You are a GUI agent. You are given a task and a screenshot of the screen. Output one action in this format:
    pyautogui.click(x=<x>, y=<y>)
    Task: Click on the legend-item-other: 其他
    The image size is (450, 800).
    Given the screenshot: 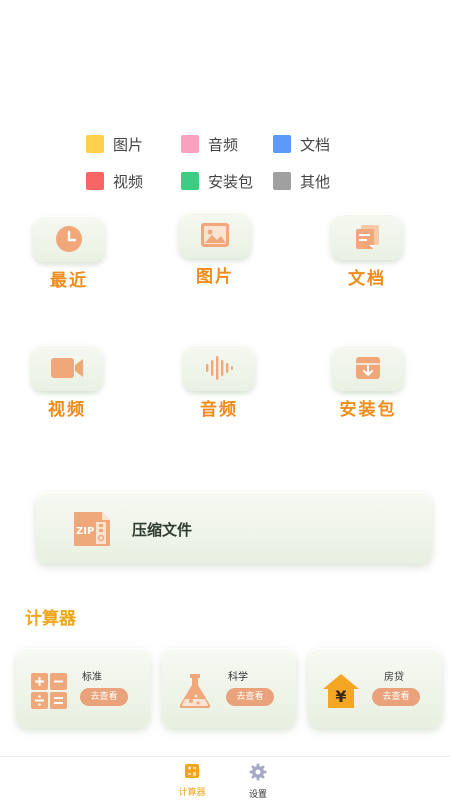 What is the action you would take?
    pyautogui.click(x=301, y=181)
    